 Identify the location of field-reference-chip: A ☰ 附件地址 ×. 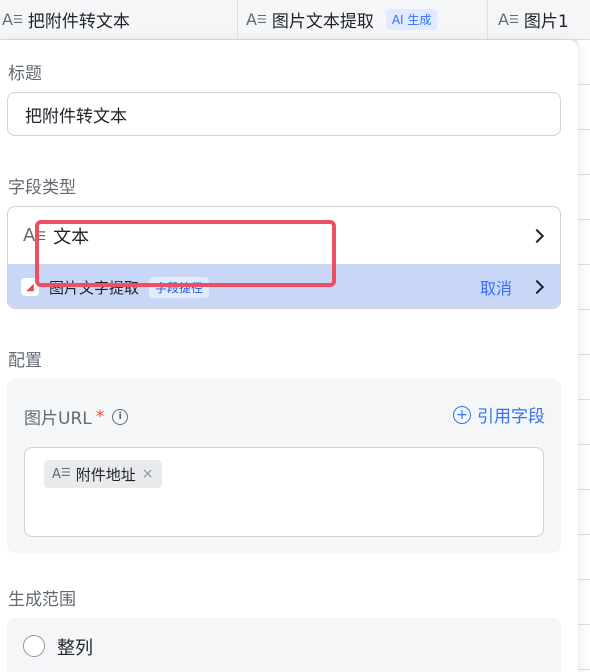
(103, 474).